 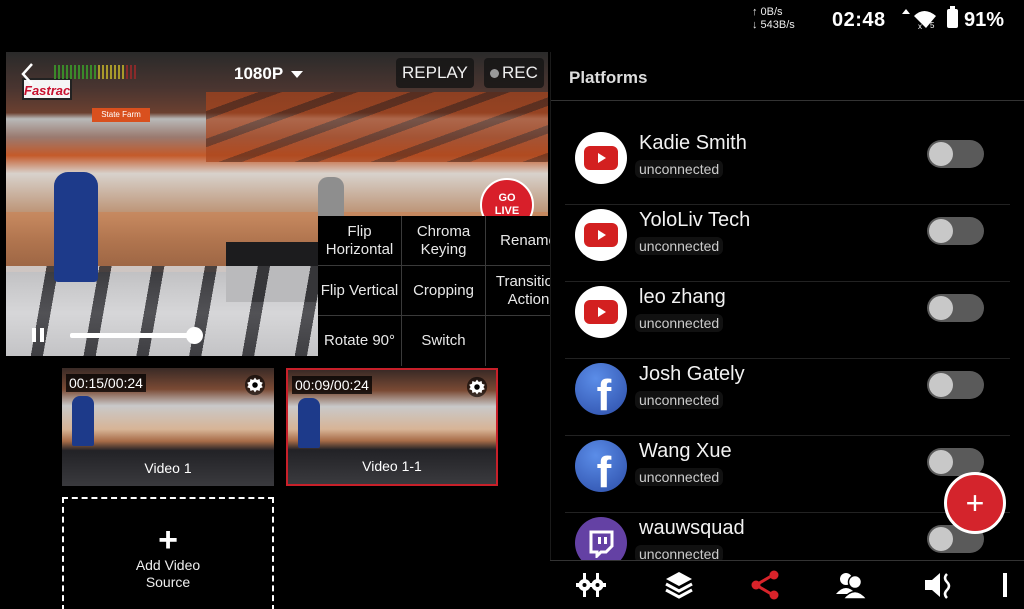 What do you see at coordinates (168, 582) in the screenshot?
I see `add-source-label-line2: Source` at bounding box center [168, 582].